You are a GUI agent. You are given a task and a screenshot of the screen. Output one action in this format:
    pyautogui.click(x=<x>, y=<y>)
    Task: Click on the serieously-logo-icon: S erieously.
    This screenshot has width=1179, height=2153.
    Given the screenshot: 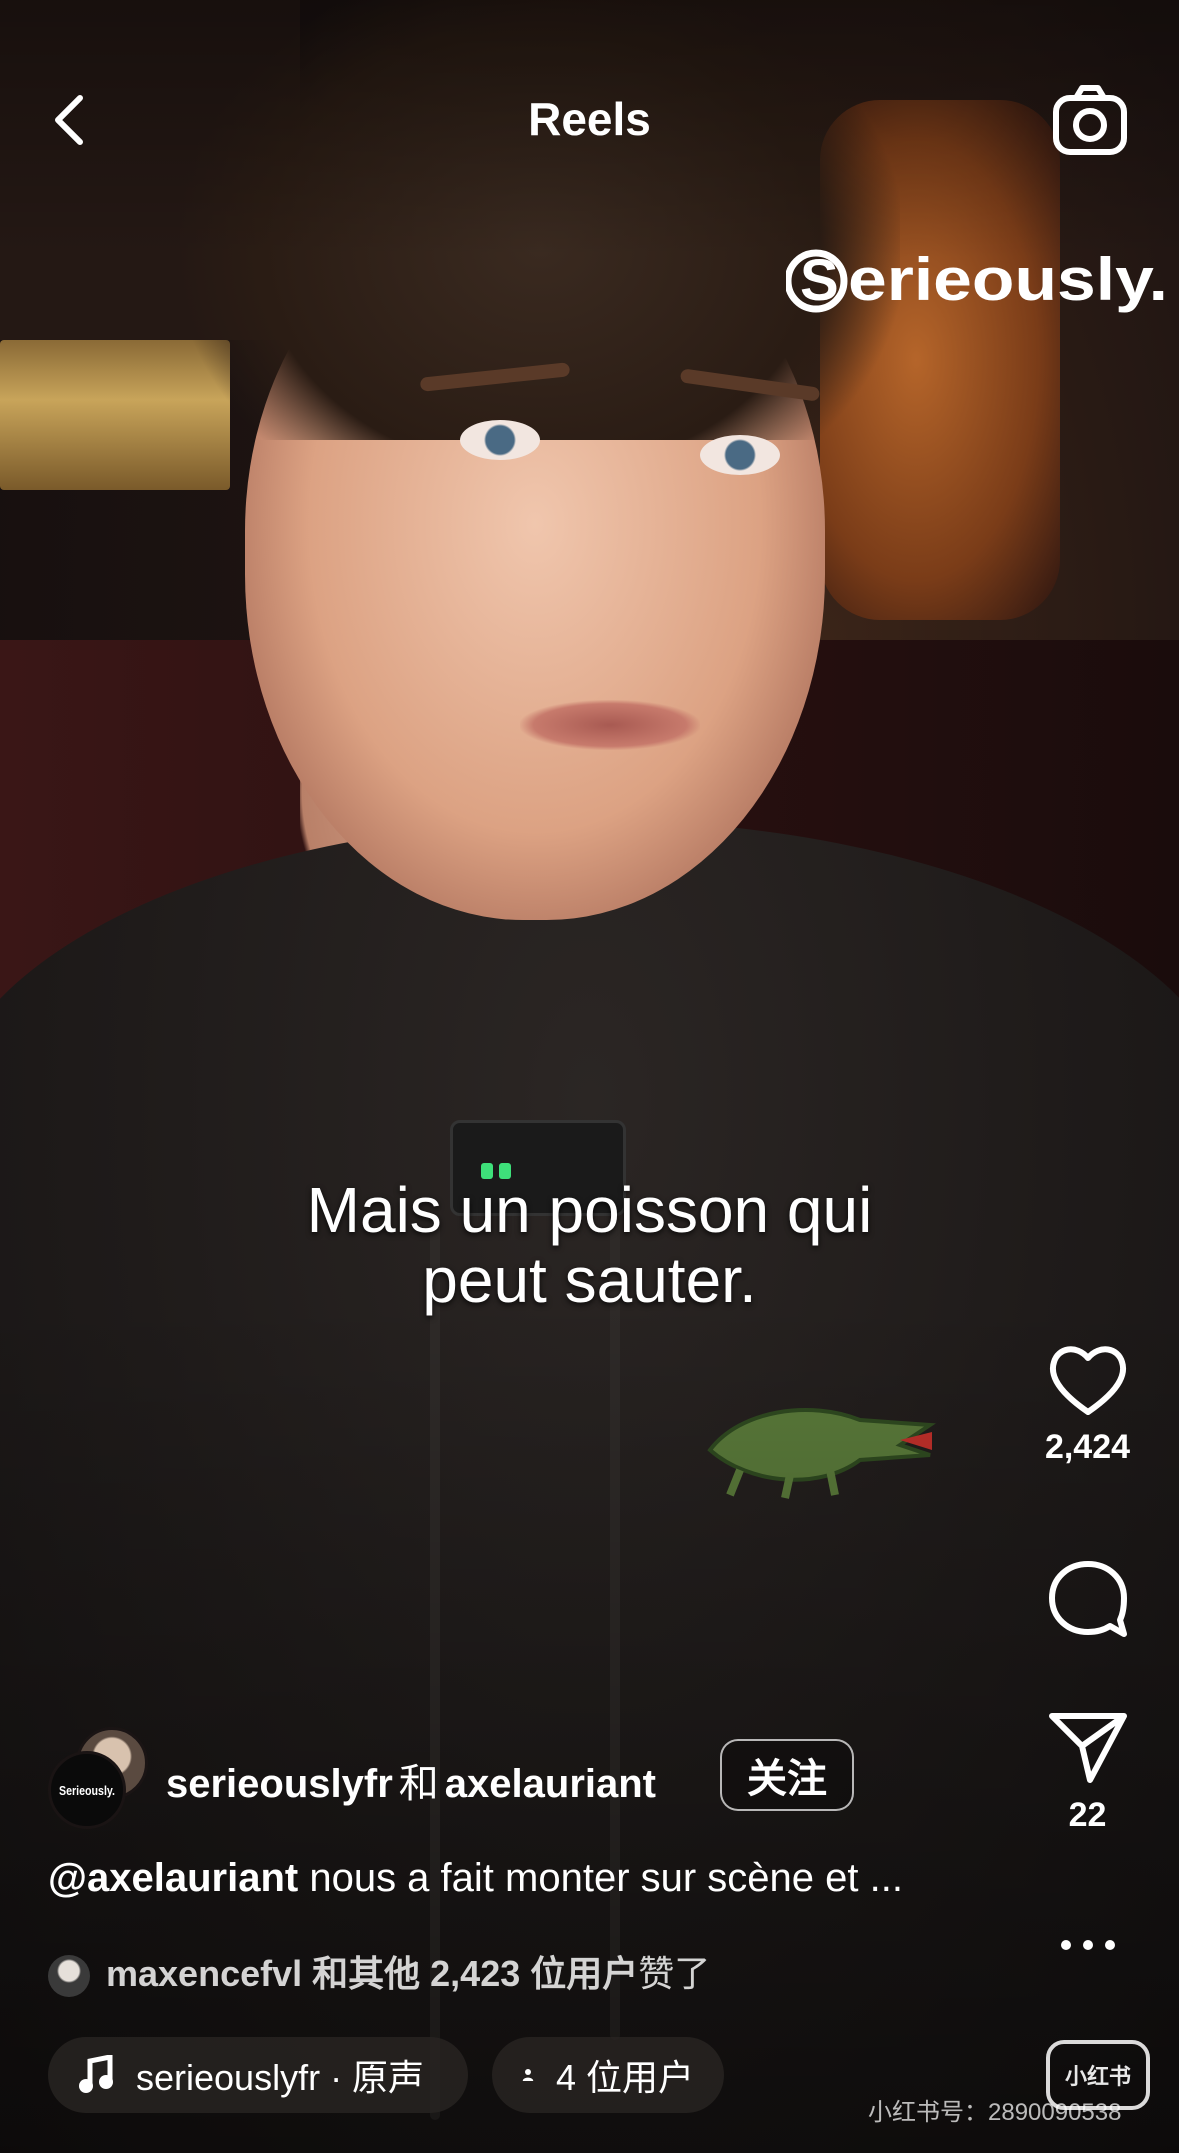 What is the action you would take?
    pyautogui.click(x=977, y=279)
    